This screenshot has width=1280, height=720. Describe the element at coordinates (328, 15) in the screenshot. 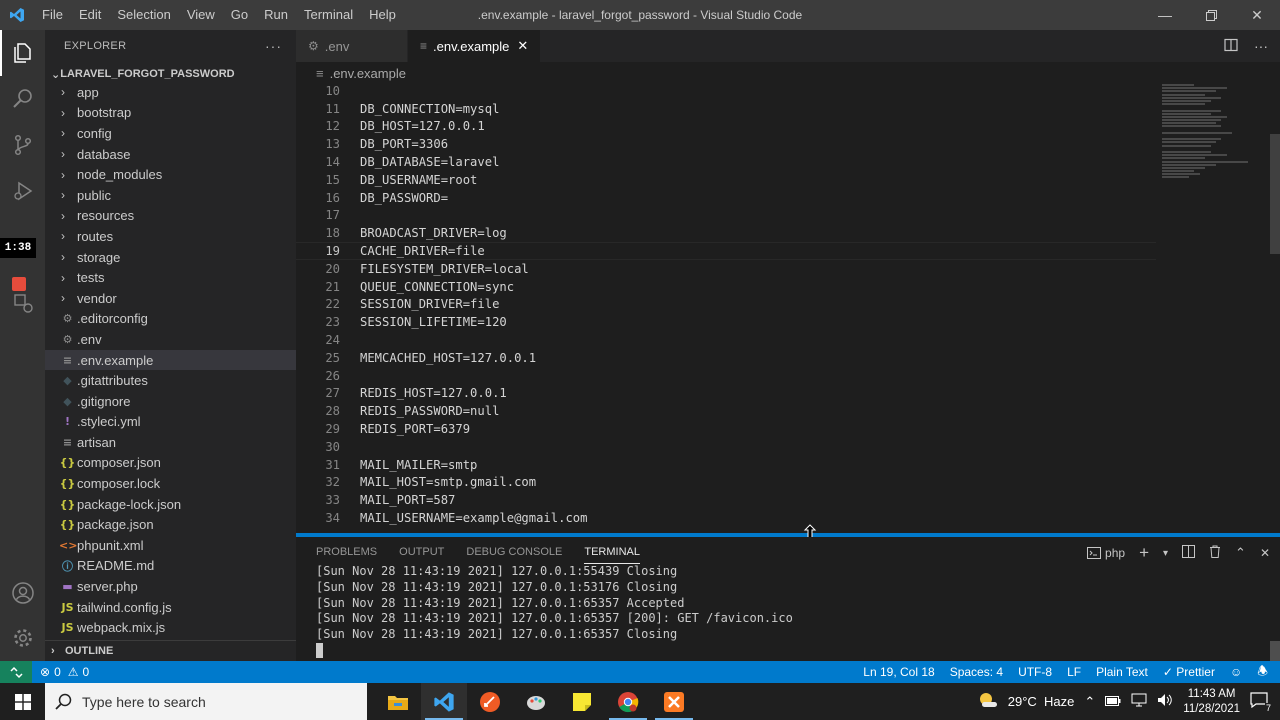

I see `menu-terminal: Terminal` at that location.